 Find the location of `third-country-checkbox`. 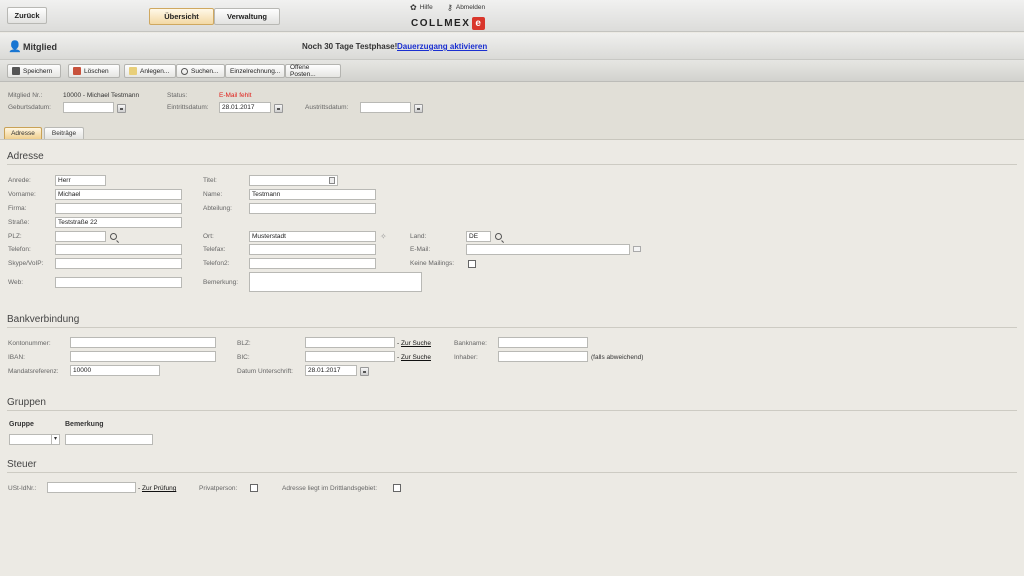

third-country-checkbox is located at coordinates (397, 488).